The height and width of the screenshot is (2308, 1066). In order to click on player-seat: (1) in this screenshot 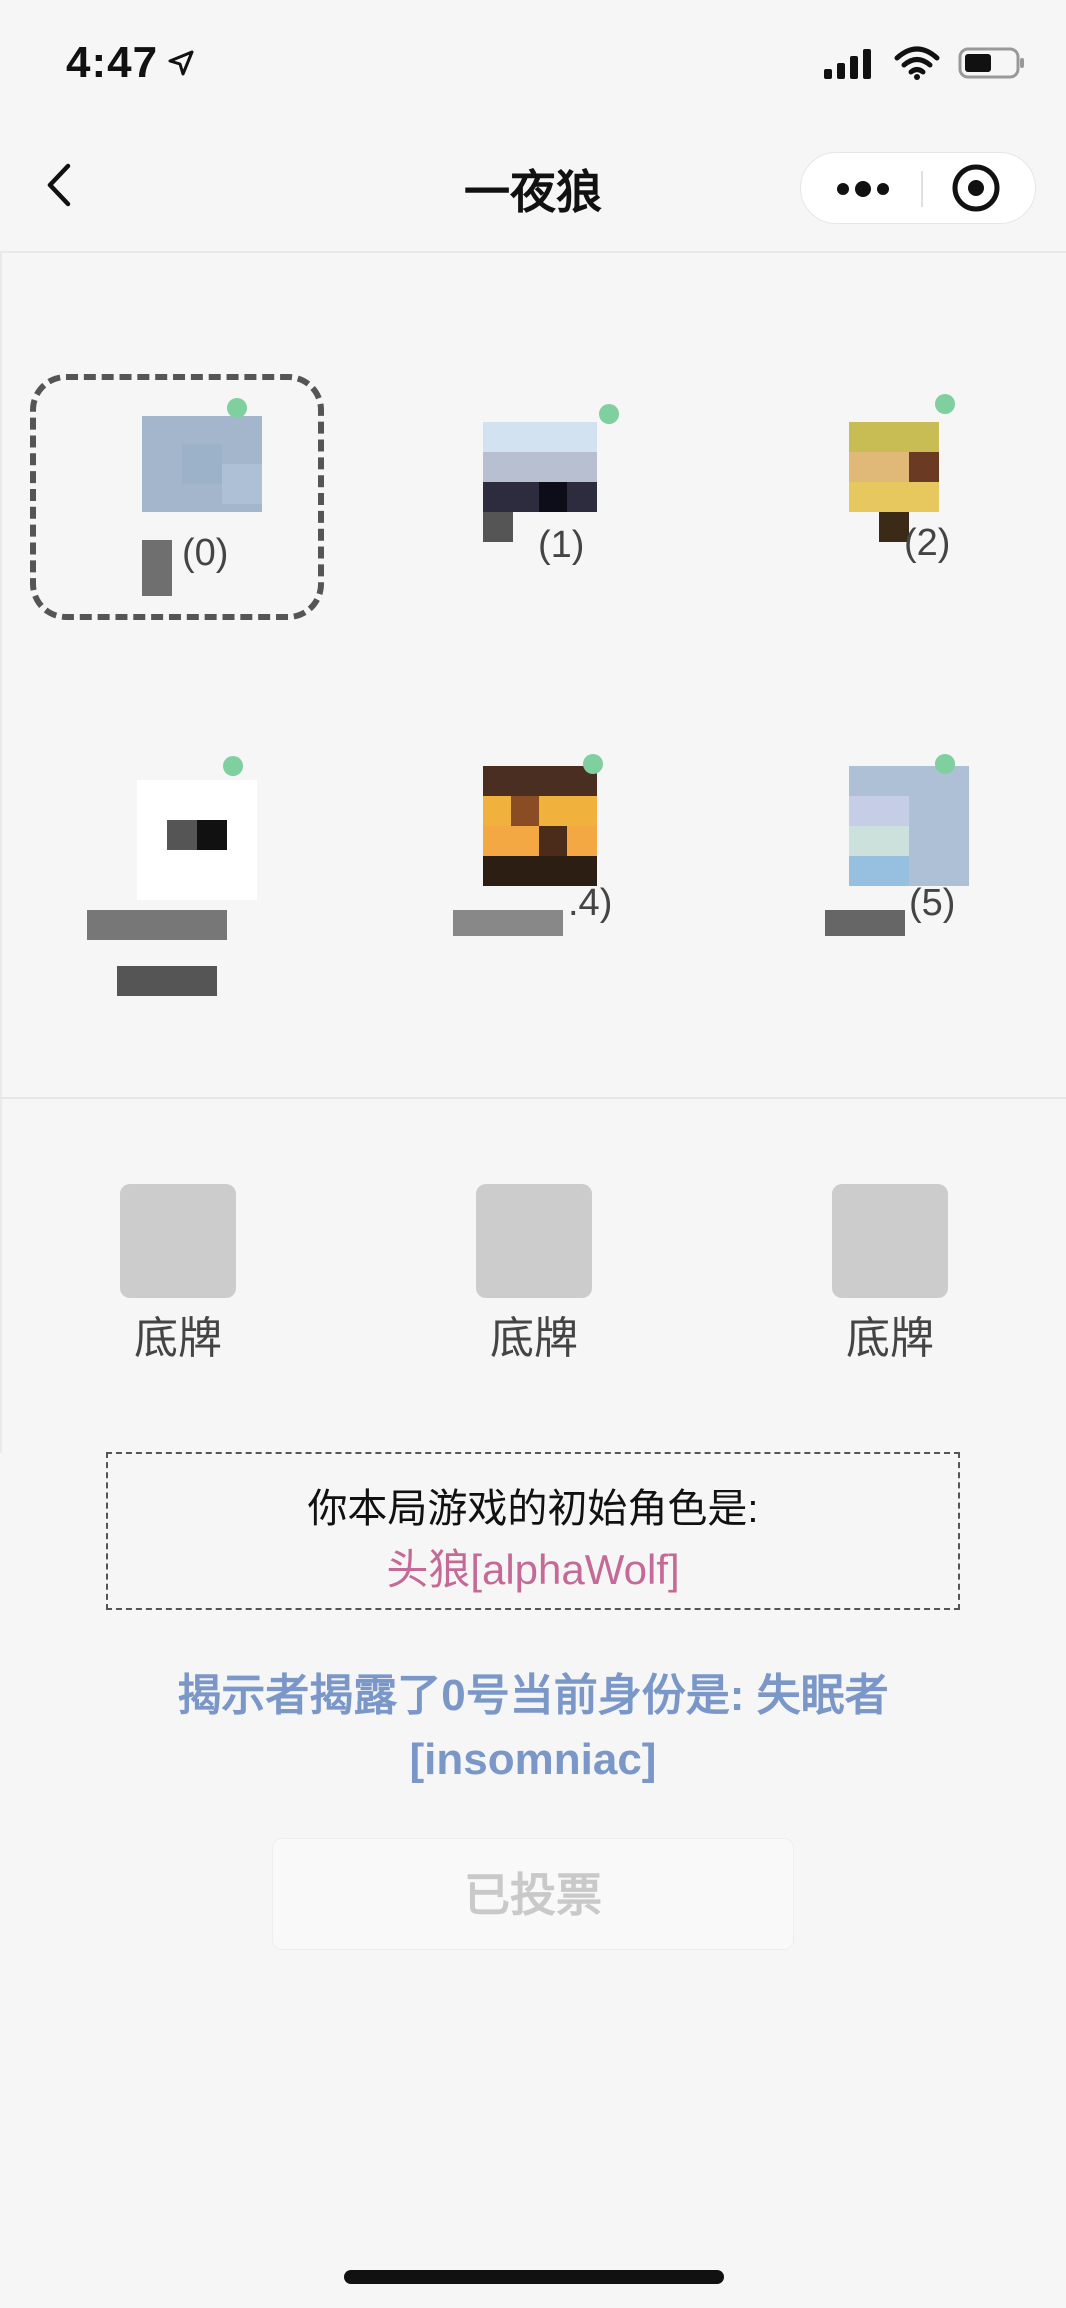, I will do `click(533, 504)`.